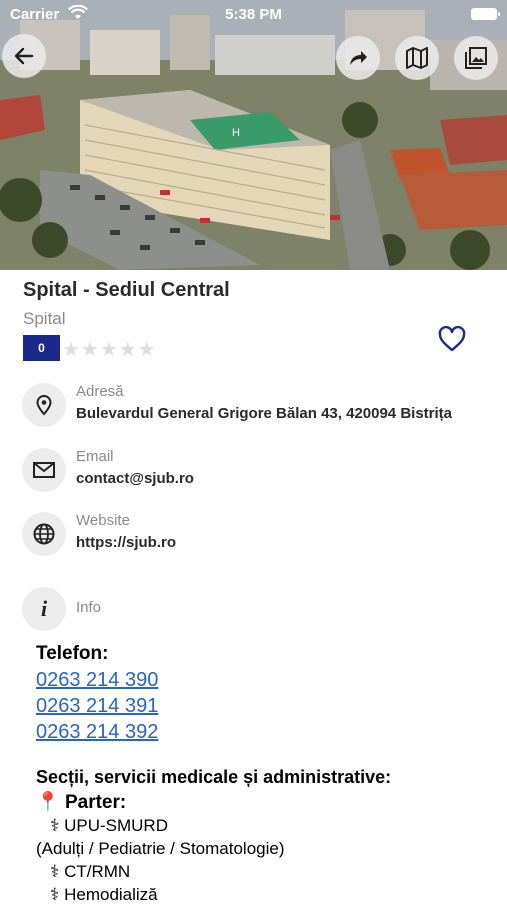  I want to click on star-rating: ★★★★★, so click(109, 350).